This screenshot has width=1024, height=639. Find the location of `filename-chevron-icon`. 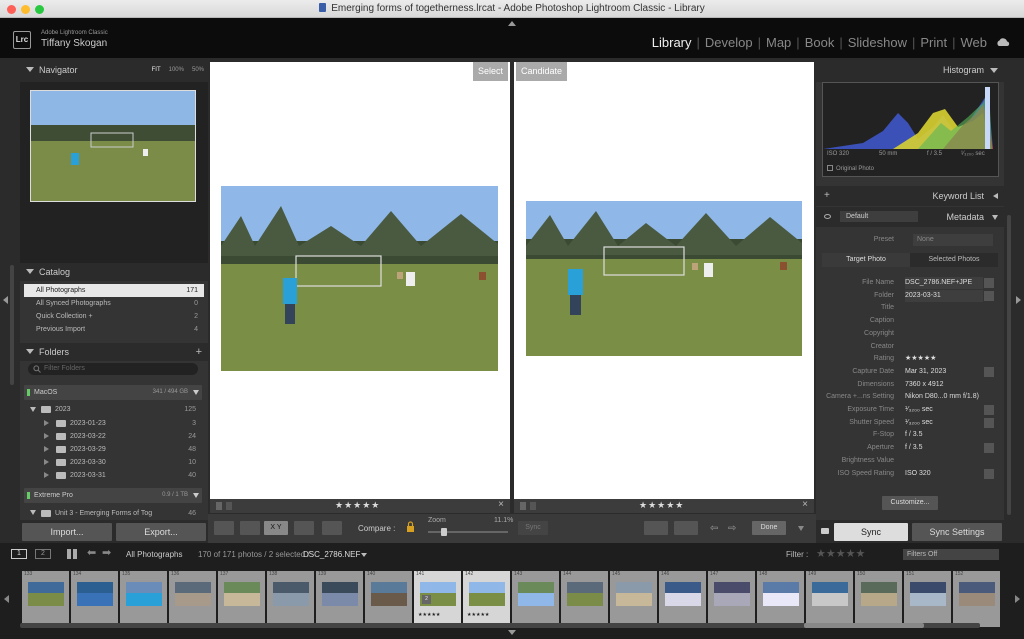

filename-chevron-icon is located at coordinates (364, 555).